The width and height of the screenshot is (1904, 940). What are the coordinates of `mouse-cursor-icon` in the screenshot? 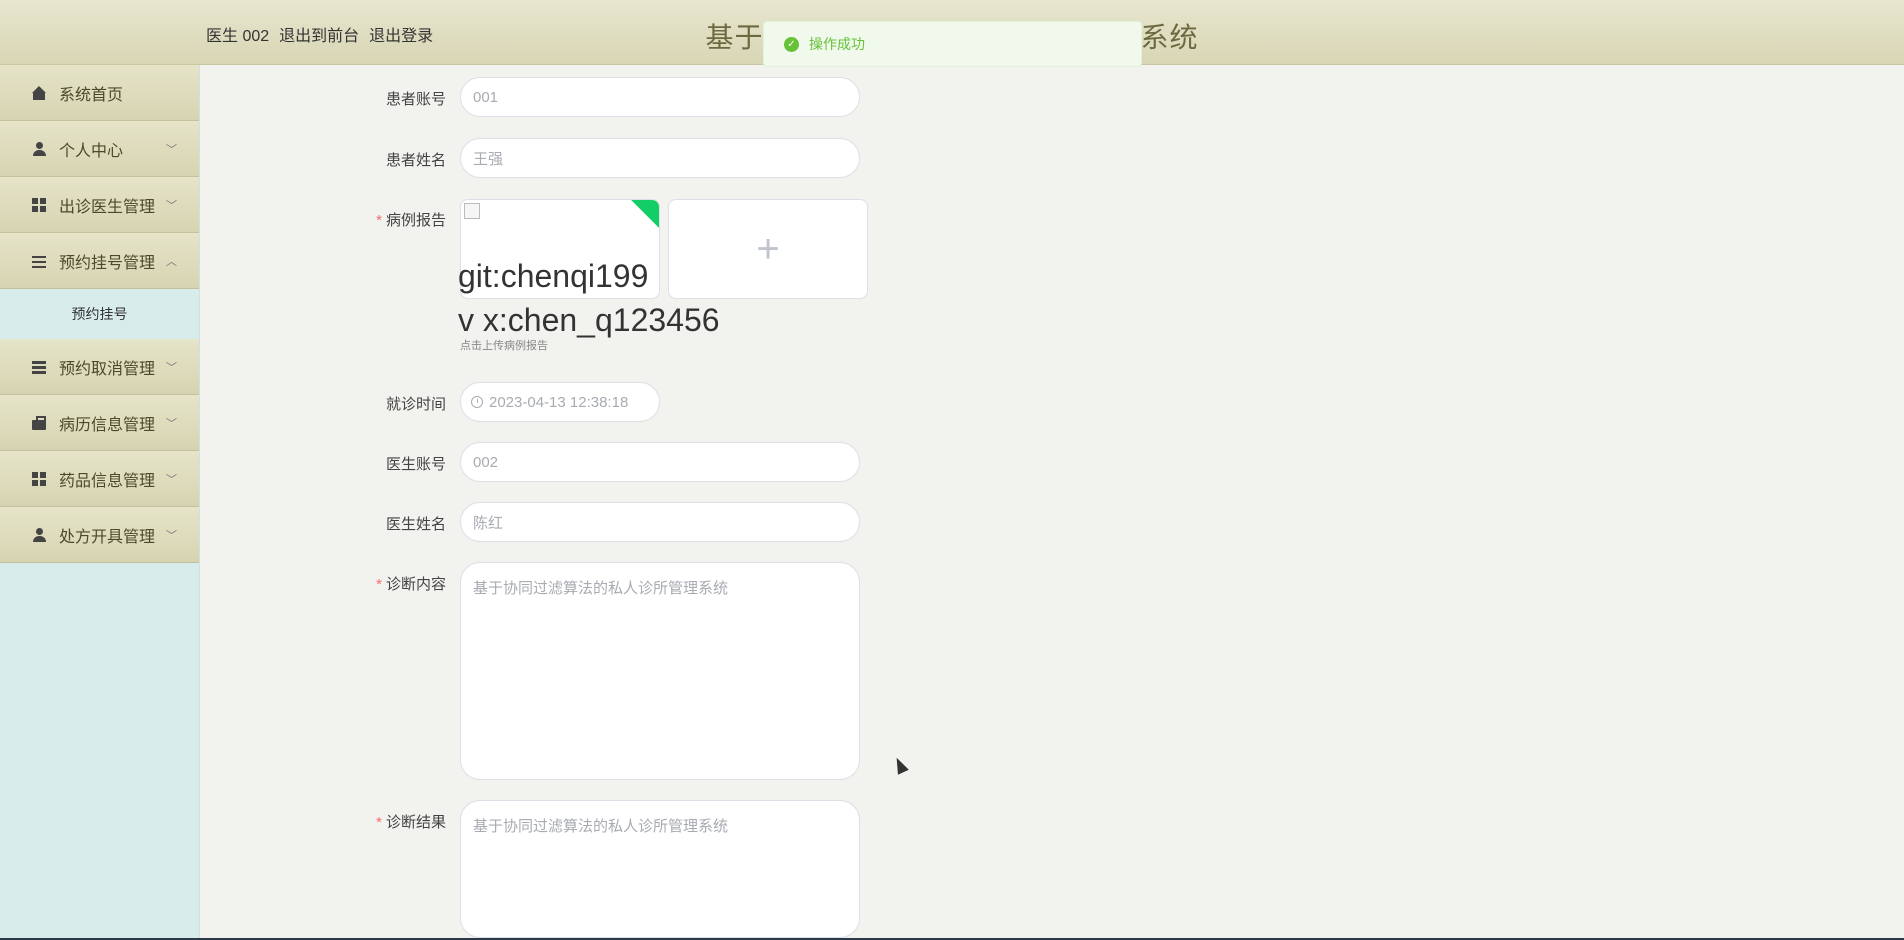 It's located at (900, 765).